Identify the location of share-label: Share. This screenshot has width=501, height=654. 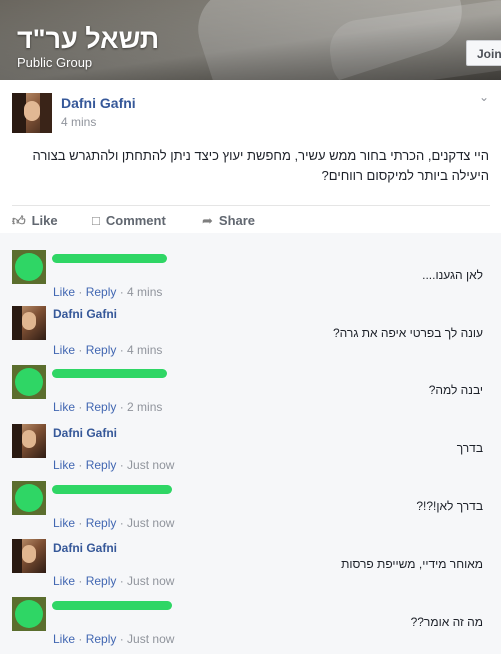
(237, 220).